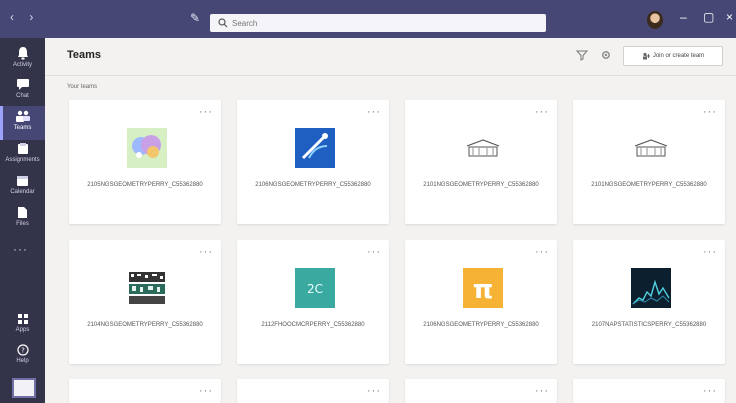 Image resolution: width=736 pixels, height=403 pixels. Describe the element at coordinates (708, 17) in the screenshot. I see `maximize-icon: ▢` at that location.